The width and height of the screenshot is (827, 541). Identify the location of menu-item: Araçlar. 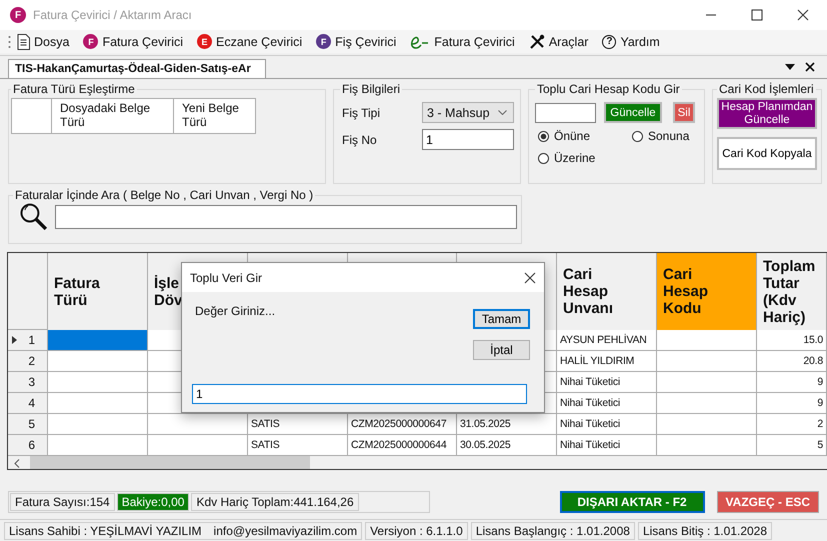
(558, 42).